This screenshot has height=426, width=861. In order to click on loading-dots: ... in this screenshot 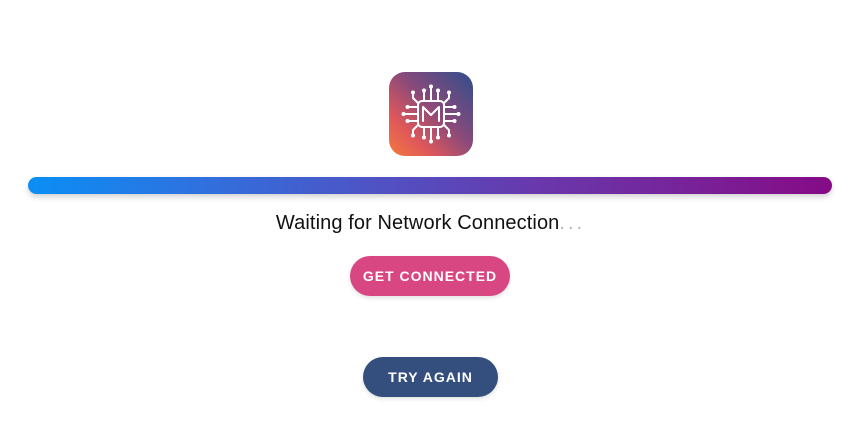, I will do `click(572, 223)`.